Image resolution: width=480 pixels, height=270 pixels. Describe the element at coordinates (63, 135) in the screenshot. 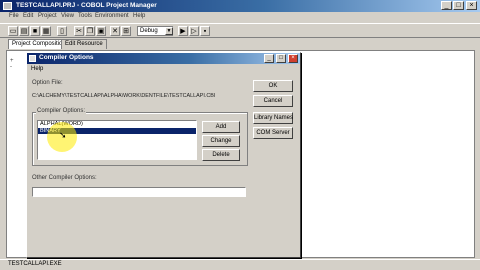

I see `mouse-pointer-icon: ➘` at that location.